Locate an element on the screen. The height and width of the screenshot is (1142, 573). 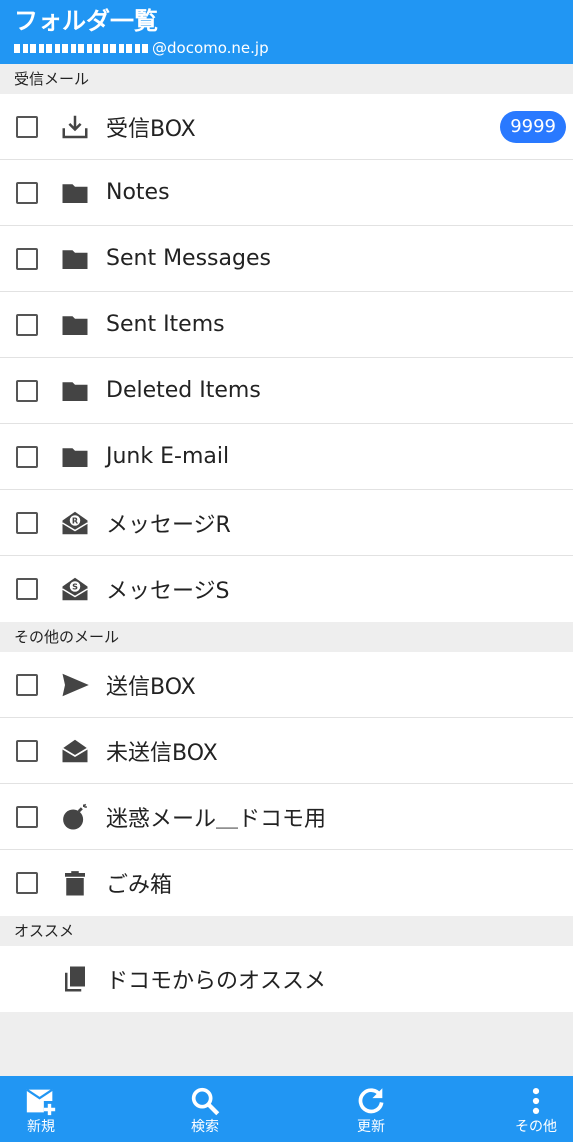
folder-label: Notes is located at coordinates (138, 192).